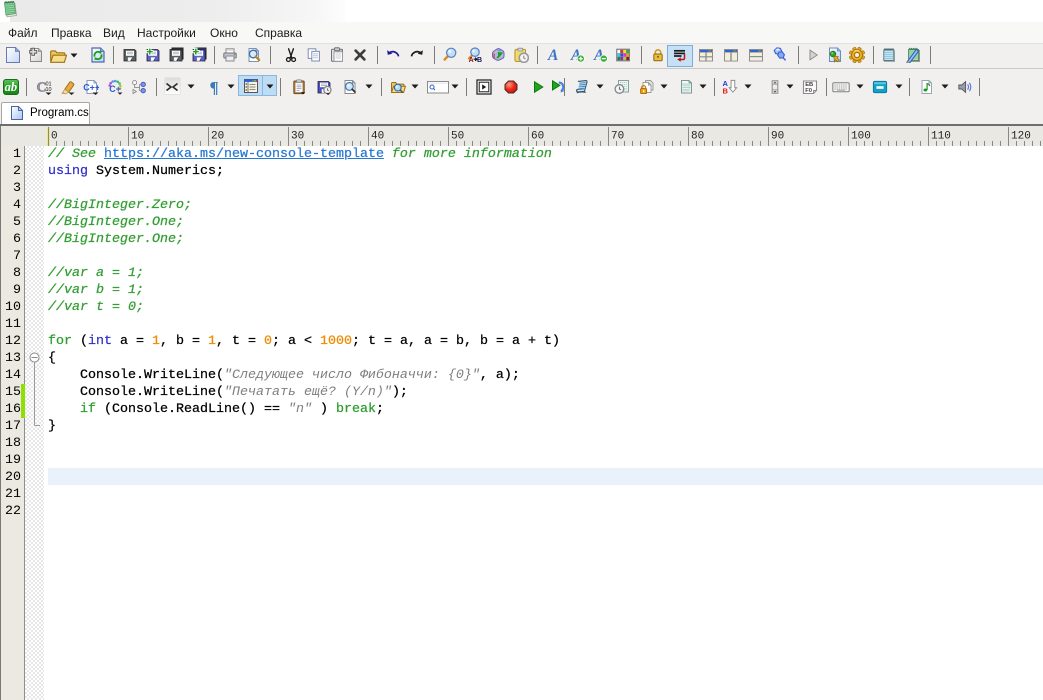 This screenshot has width=1043, height=700. Describe the element at coordinates (1021, 137) in the screenshot. I see `svg-text: 120` at that location.